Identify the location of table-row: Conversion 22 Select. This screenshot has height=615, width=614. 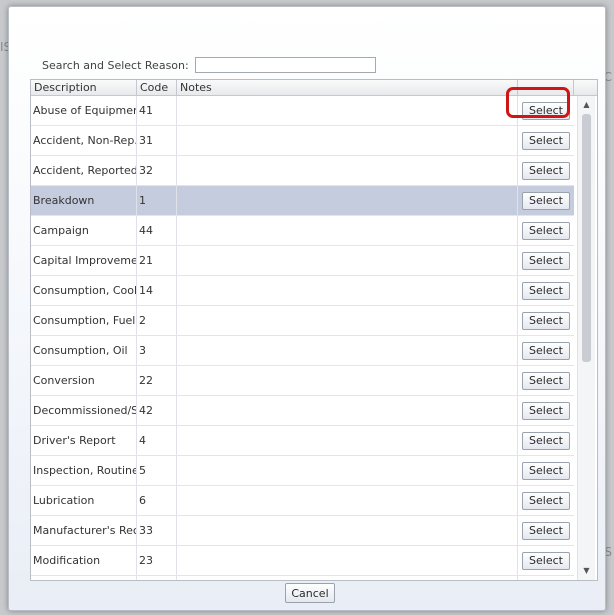
(302, 381).